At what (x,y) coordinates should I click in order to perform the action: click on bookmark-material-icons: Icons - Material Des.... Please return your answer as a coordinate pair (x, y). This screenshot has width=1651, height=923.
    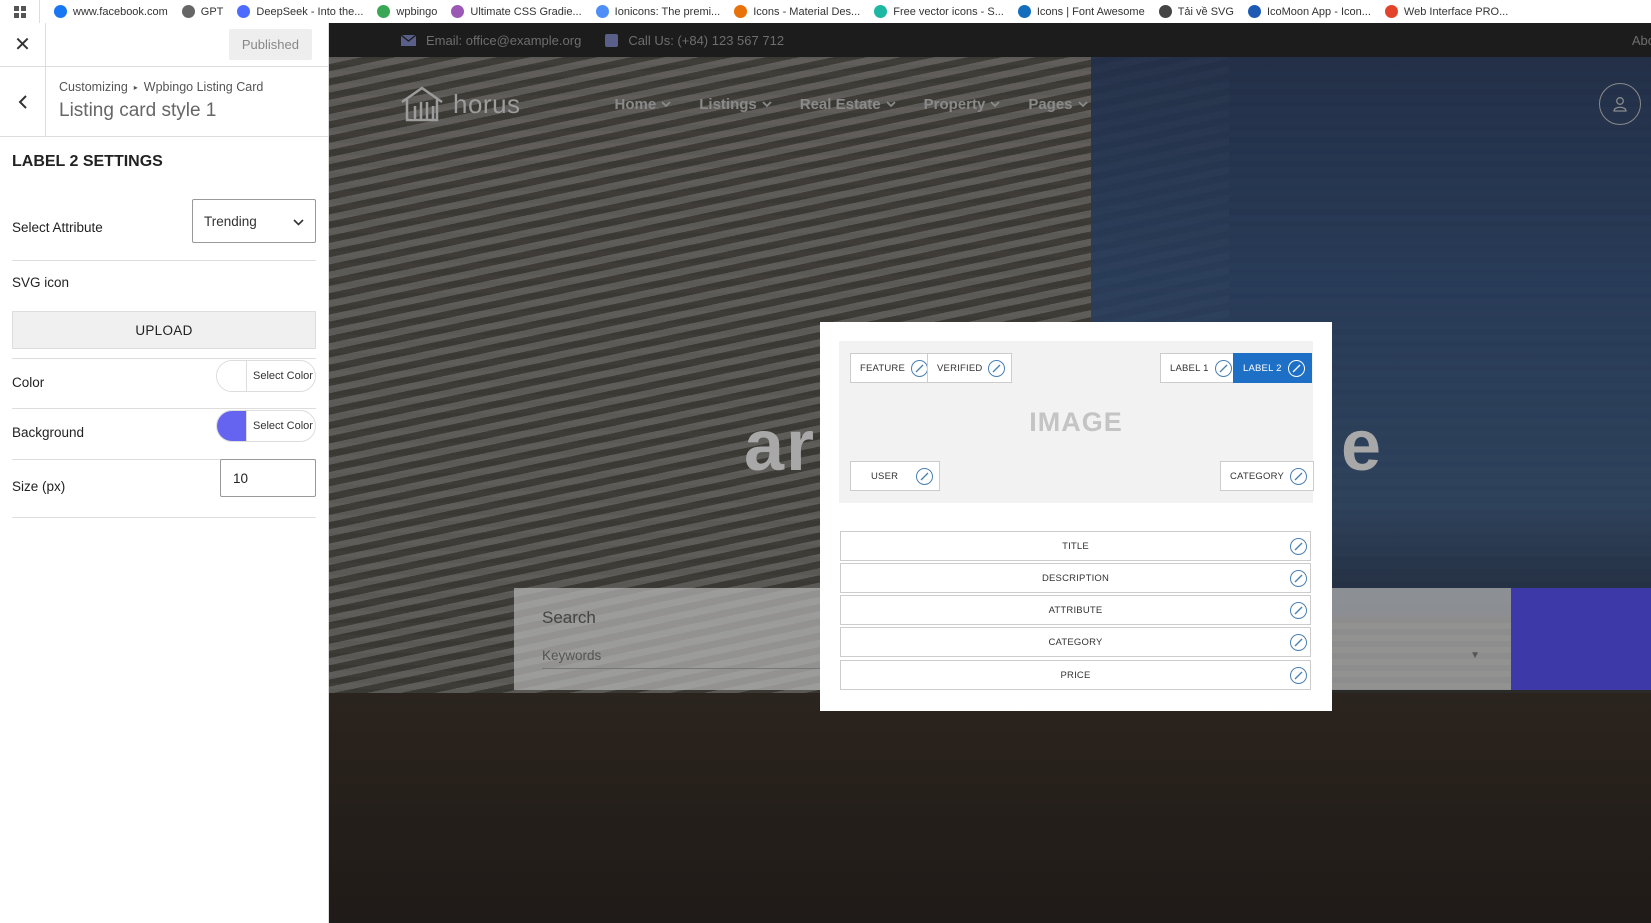
    Looking at the image, I should click on (797, 11).